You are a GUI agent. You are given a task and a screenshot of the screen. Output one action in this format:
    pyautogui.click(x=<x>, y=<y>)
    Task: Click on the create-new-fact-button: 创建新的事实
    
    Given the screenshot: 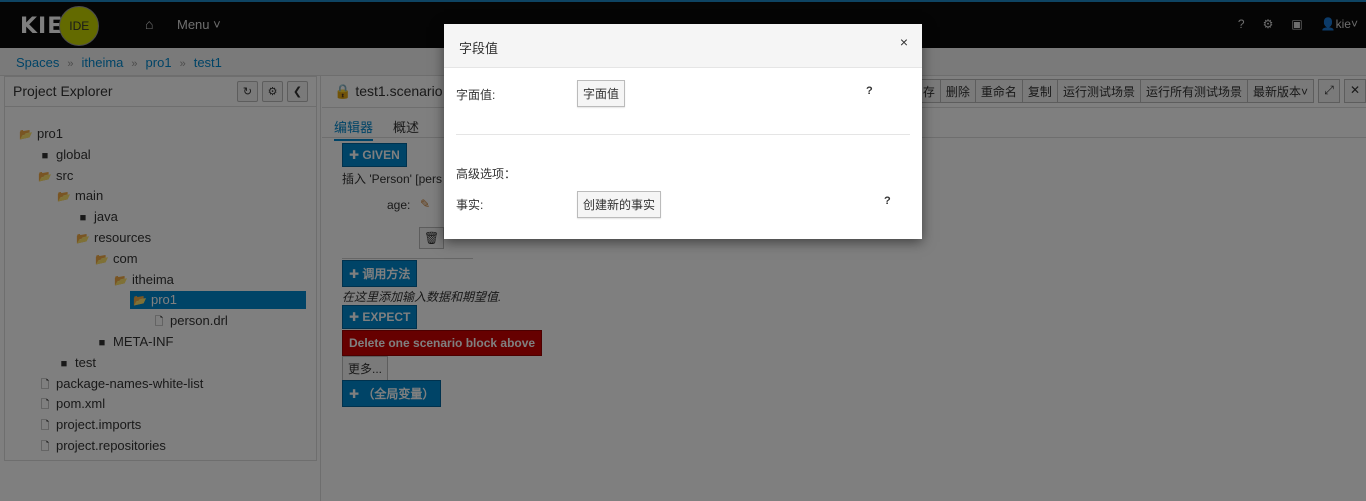 What is the action you would take?
    pyautogui.click(x=619, y=204)
    